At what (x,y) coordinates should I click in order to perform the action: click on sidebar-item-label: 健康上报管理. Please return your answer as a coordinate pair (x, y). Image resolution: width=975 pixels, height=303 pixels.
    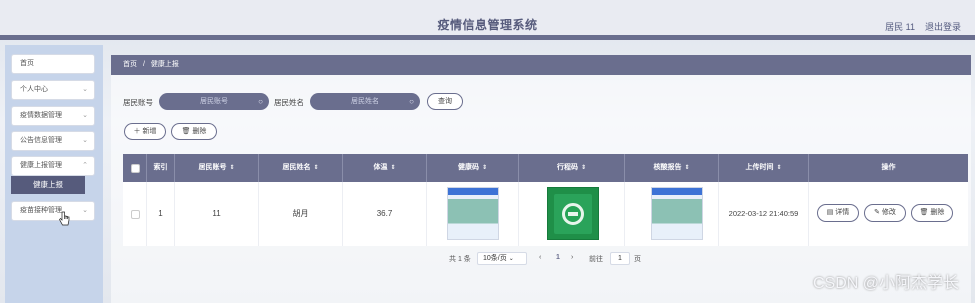
    Looking at the image, I should click on (41, 165).